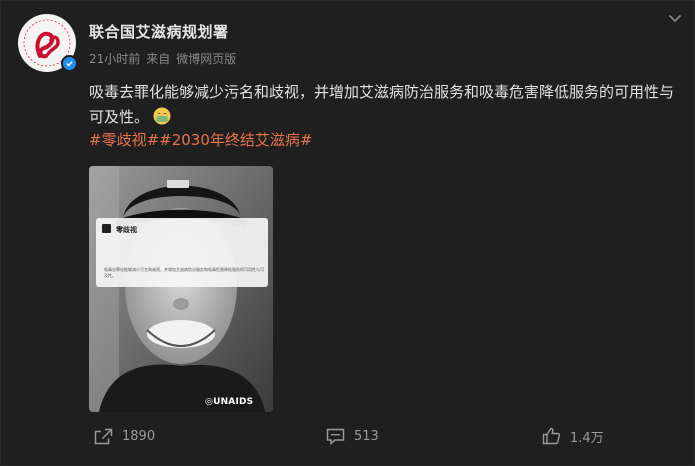  I want to click on verified-badge-icon, so click(69, 63).